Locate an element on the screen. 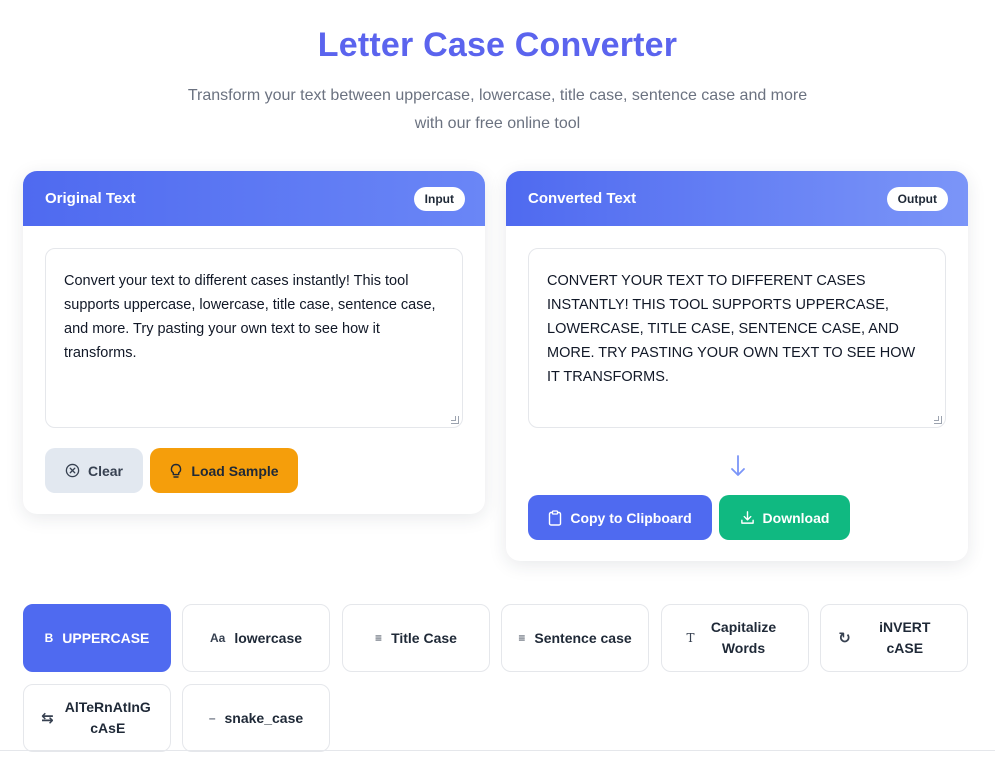 The image size is (995, 761). download-button: Download is located at coordinates (784, 517).